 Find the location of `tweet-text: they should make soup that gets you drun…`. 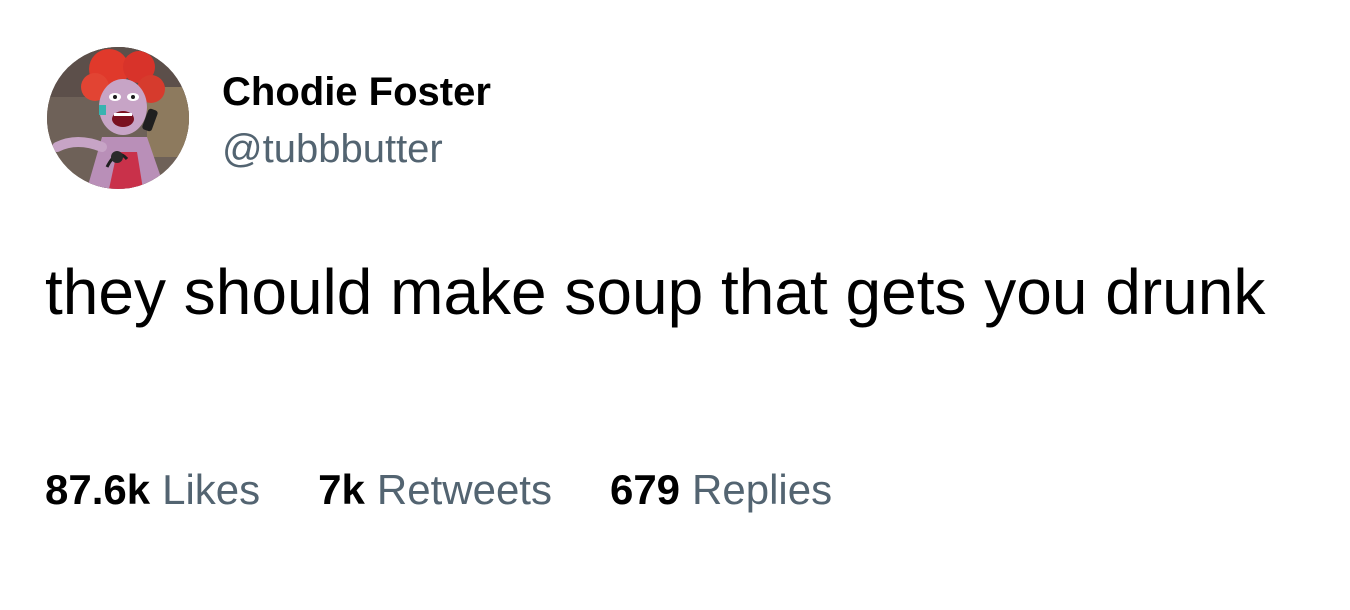

tweet-text: they should make soup that gets you drun… is located at coordinates (655, 292).